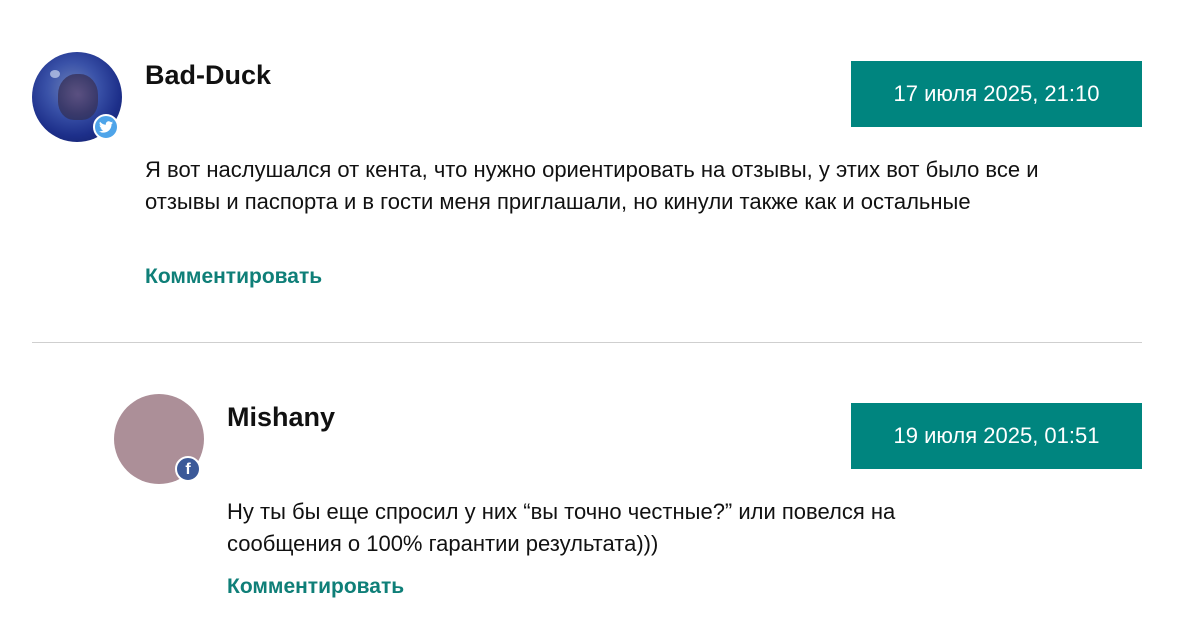 This screenshot has width=1186, height=628. What do you see at coordinates (996, 436) in the screenshot?
I see `comment-date: 19 июля 2025, 01:51` at bounding box center [996, 436].